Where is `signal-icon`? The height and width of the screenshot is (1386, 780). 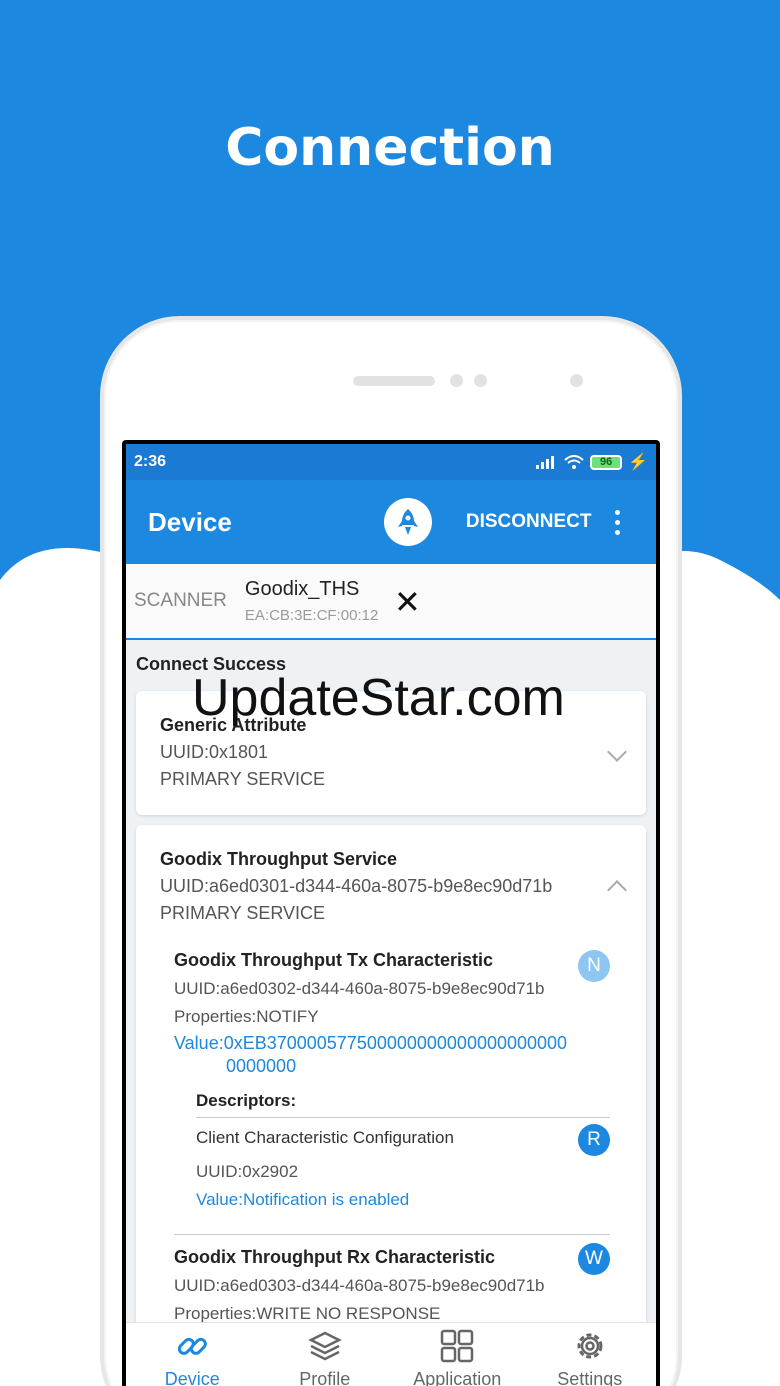
signal-icon is located at coordinates (545, 462).